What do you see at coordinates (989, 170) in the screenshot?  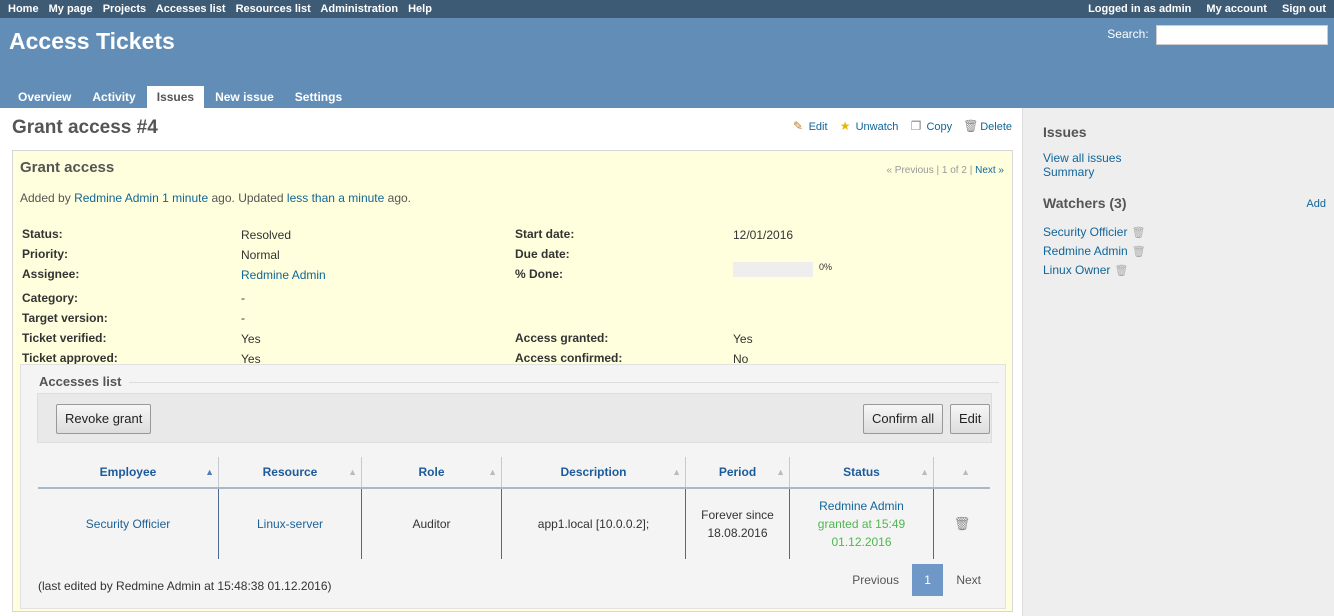 I see `next-issue-link: Next »` at bounding box center [989, 170].